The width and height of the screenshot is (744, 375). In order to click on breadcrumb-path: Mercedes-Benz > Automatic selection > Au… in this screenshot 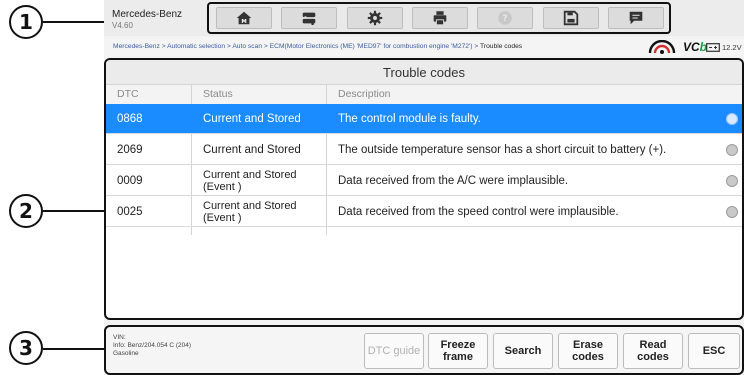, I will do `click(296, 46)`.